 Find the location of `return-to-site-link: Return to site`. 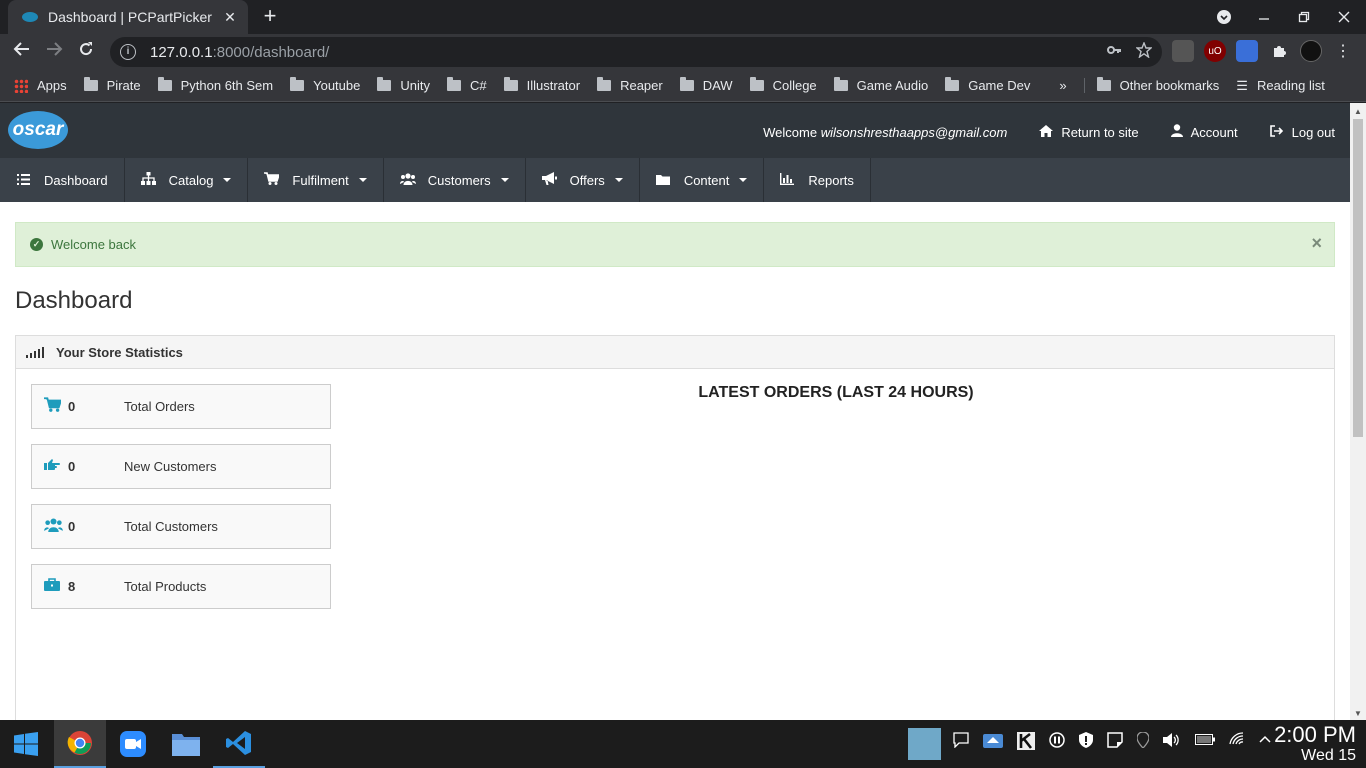

return-to-site-link: Return to site is located at coordinates (1089, 132).